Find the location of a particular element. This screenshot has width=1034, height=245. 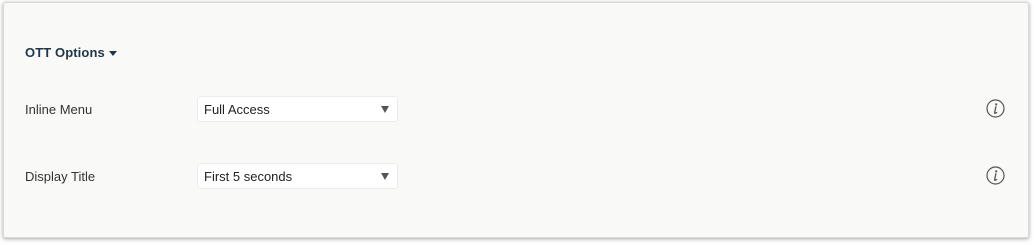

ott-options-toggle: OTT Options is located at coordinates (71, 52).